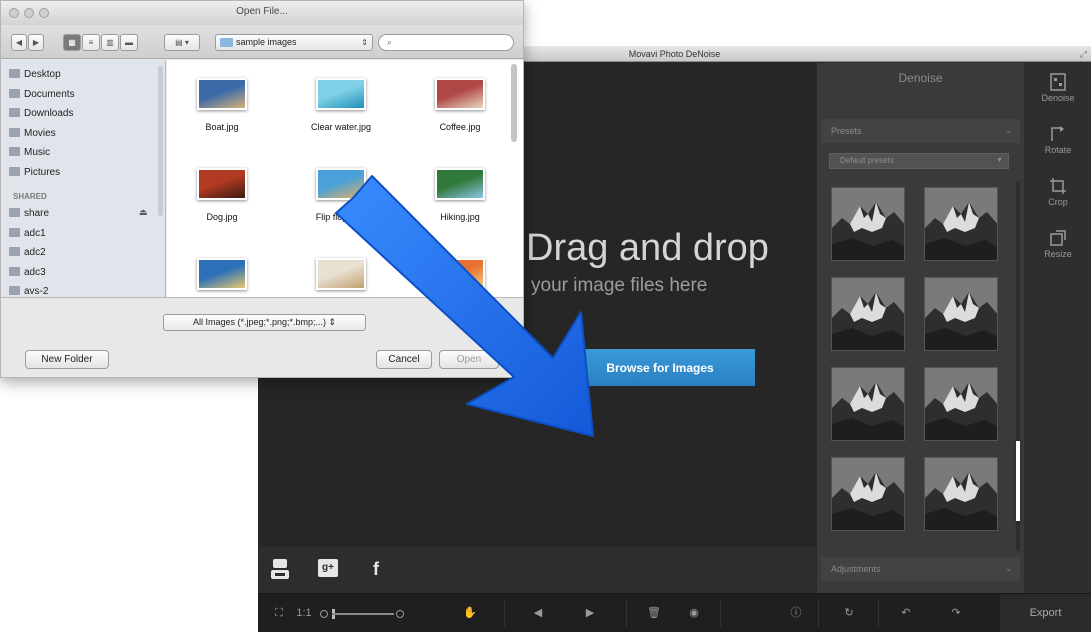 The image size is (1091, 632). I want to click on sidebar-item-adc1: adc1, so click(27, 234).